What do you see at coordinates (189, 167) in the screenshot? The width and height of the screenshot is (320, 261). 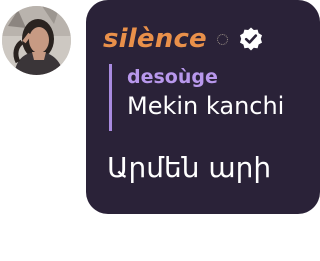 I see `message-text: Արմեն արի` at bounding box center [189, 167].